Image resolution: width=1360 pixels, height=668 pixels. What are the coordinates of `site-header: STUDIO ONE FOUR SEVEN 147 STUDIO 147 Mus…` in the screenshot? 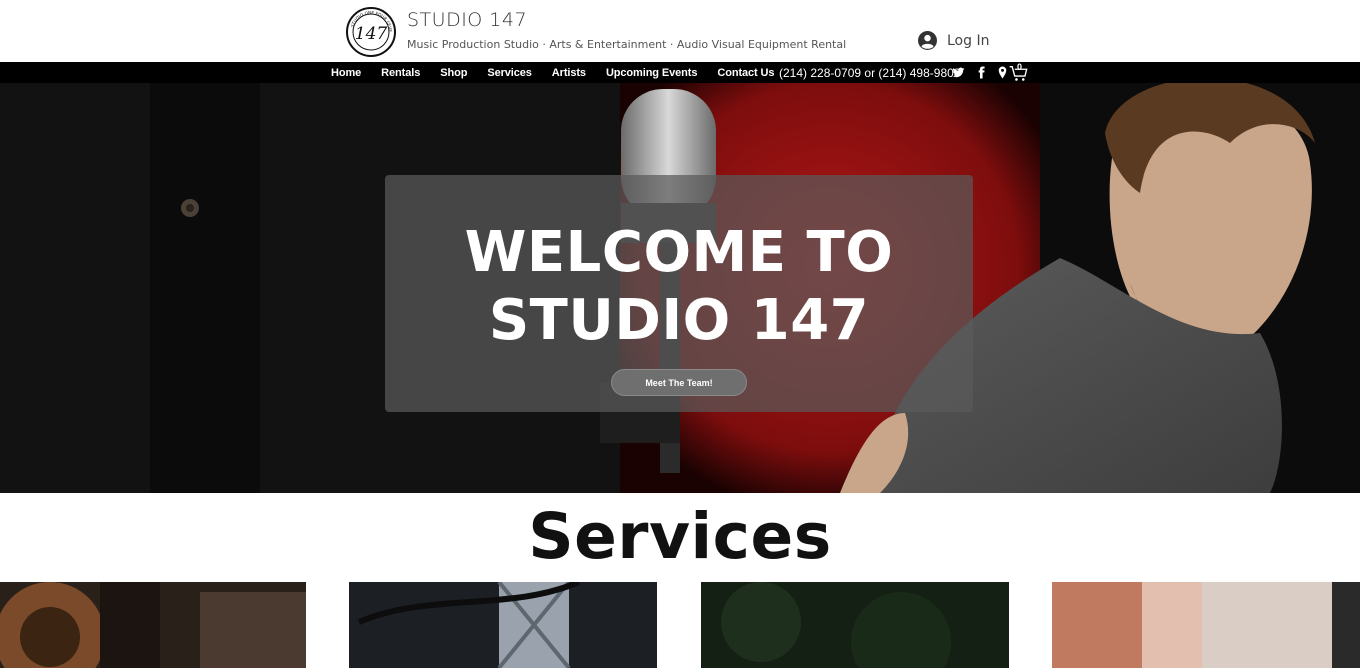 It's located at (680, 31).